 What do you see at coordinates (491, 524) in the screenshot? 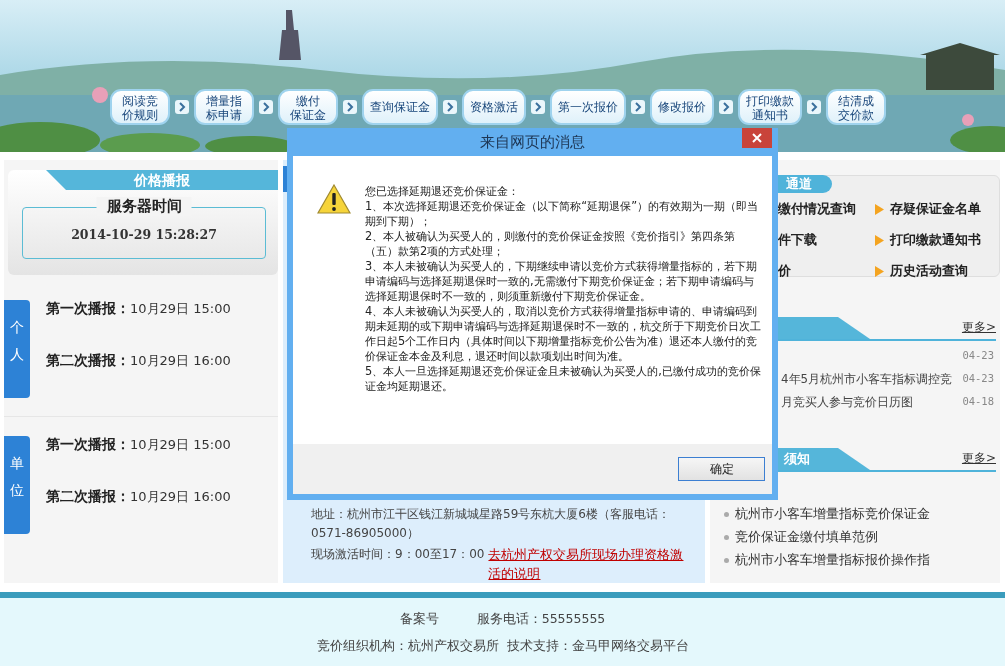
I see `address-text: 地址：杭州市江干区钱江新城城星路59号东杭大厦6楼（客服电话：0571-86905000）` at bounding box center [491, 524].